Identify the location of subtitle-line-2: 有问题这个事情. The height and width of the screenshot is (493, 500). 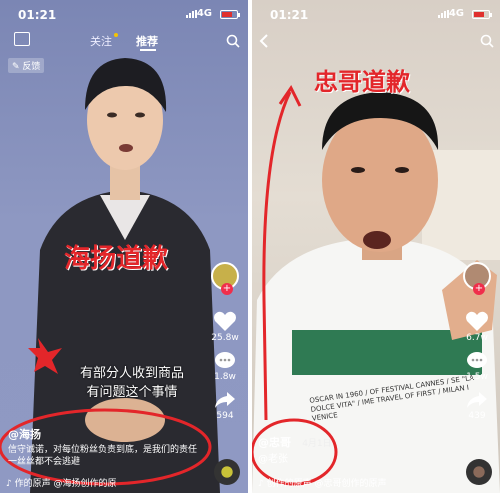
(132, 392).